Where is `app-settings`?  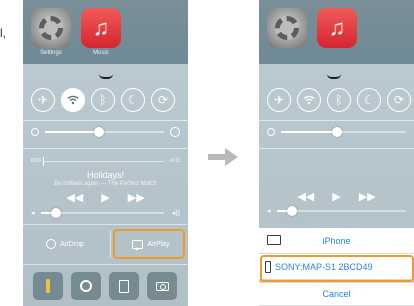
app-settings is located at coordinates (287, 28).